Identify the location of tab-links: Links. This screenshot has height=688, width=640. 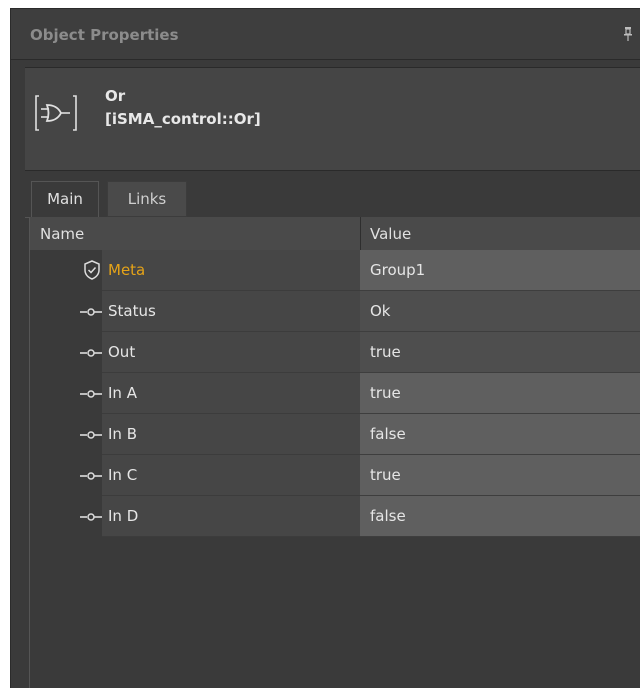
(147, 199).